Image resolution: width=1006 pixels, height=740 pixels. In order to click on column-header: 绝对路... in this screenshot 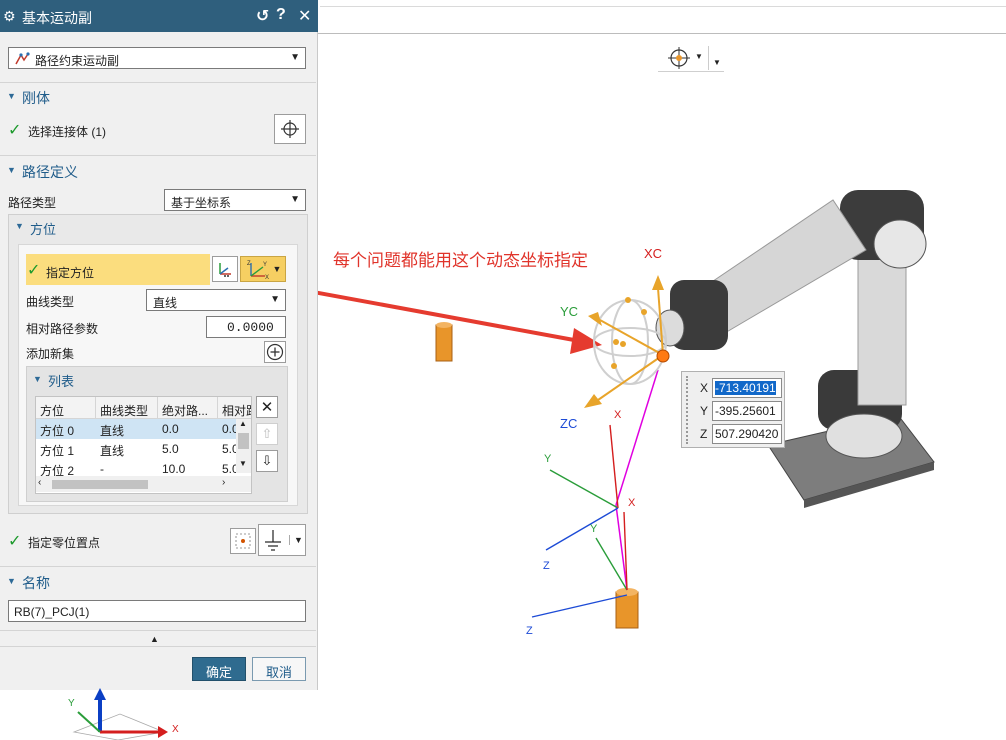, I will do `click(188, 408)`.